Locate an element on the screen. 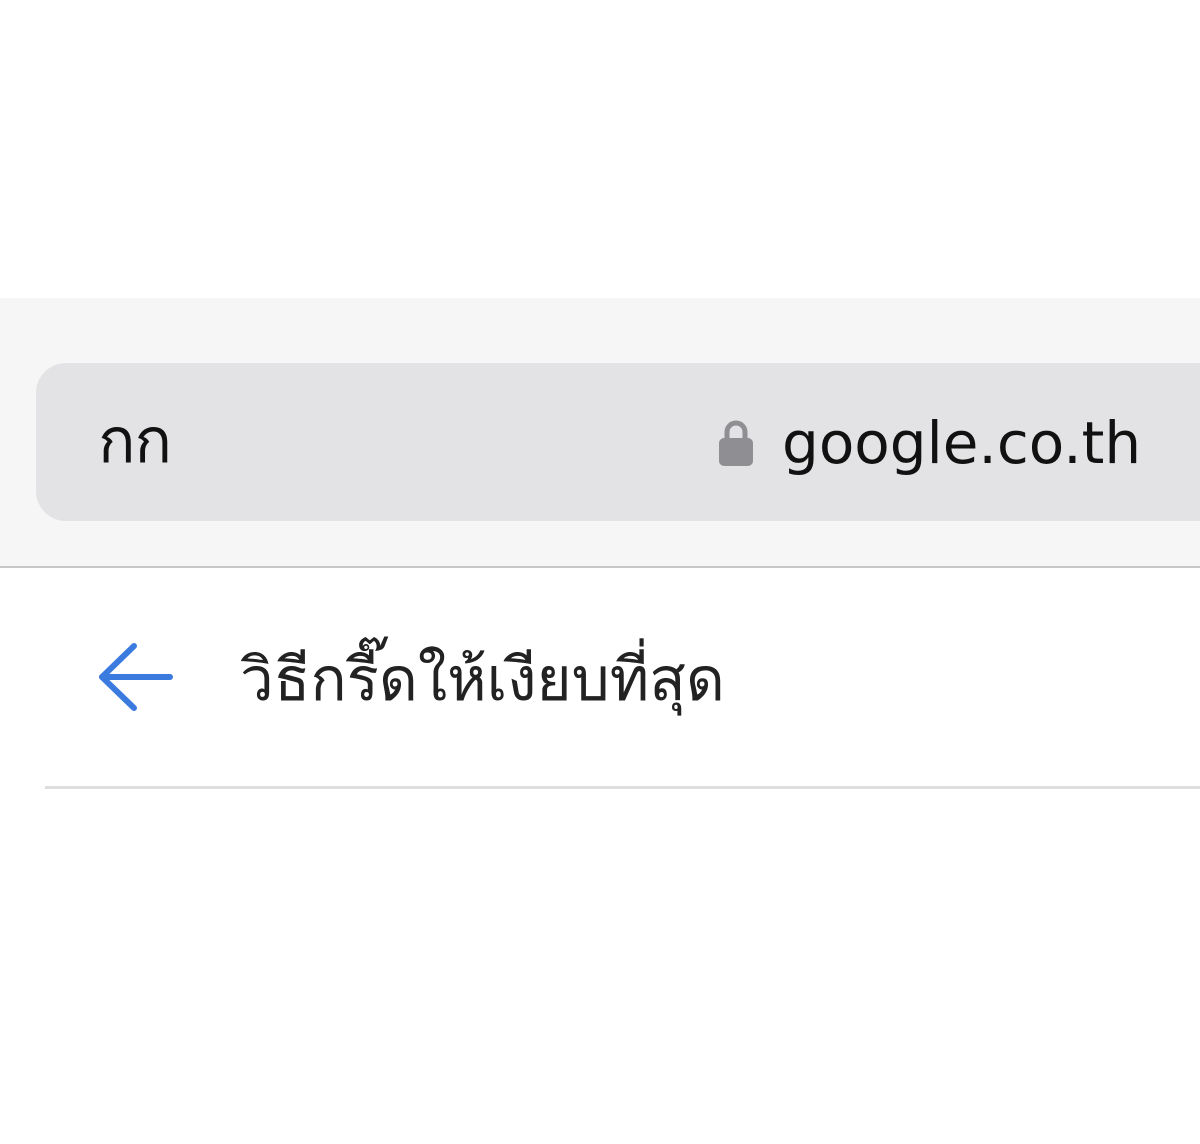 This screenshot has height=1144, width=1200. search-divider is located at coordinates (622, 787).